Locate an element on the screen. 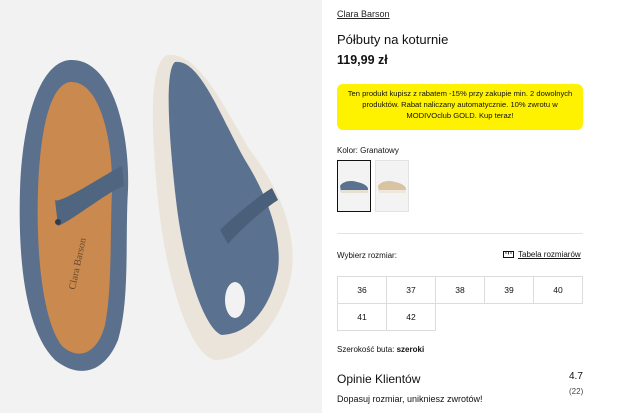  rating-value: 4.7 is located at coordinates (576, 376).